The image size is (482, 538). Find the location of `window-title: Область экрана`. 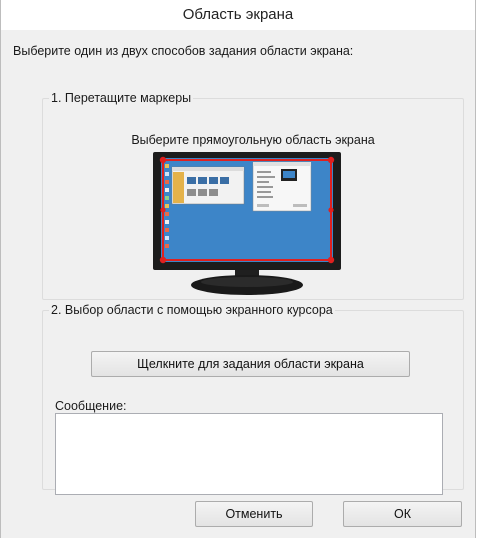

window-title: Область экрана is located at coordinates (238, 15).